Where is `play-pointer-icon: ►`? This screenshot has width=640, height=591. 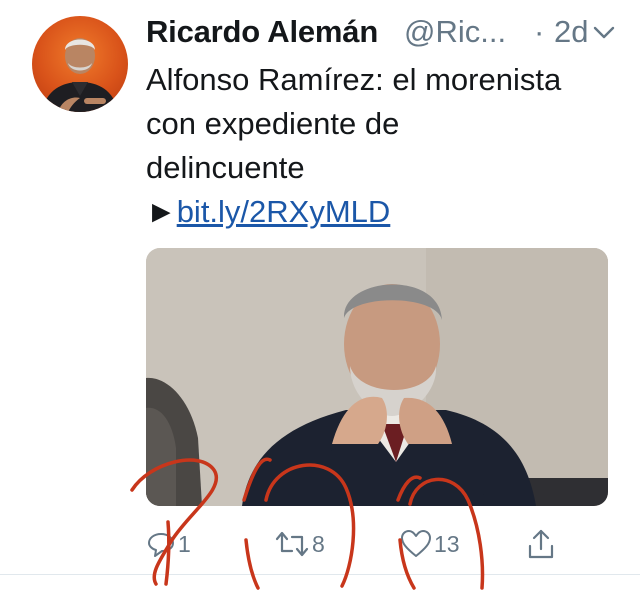 play-pointer-icon: ► is located at coordinates (161, 211).